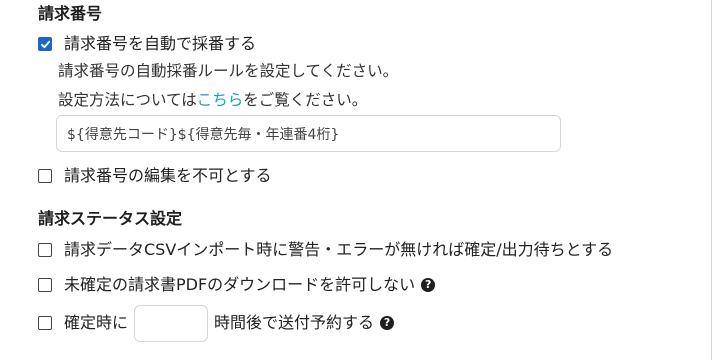 Image resolution: width=720 pixels, height=360 pixels. I want to click on no-pdf-download-checkbox, so click(45, 285).